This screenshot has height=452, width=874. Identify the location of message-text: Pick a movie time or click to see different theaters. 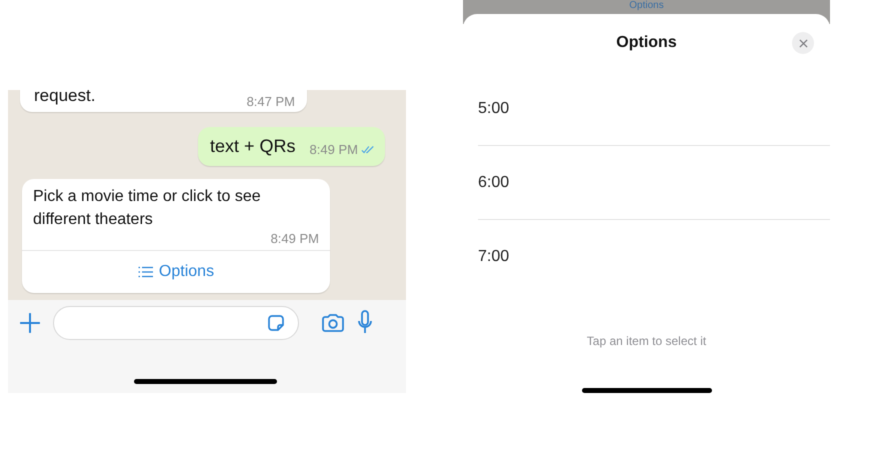
(147, 208).